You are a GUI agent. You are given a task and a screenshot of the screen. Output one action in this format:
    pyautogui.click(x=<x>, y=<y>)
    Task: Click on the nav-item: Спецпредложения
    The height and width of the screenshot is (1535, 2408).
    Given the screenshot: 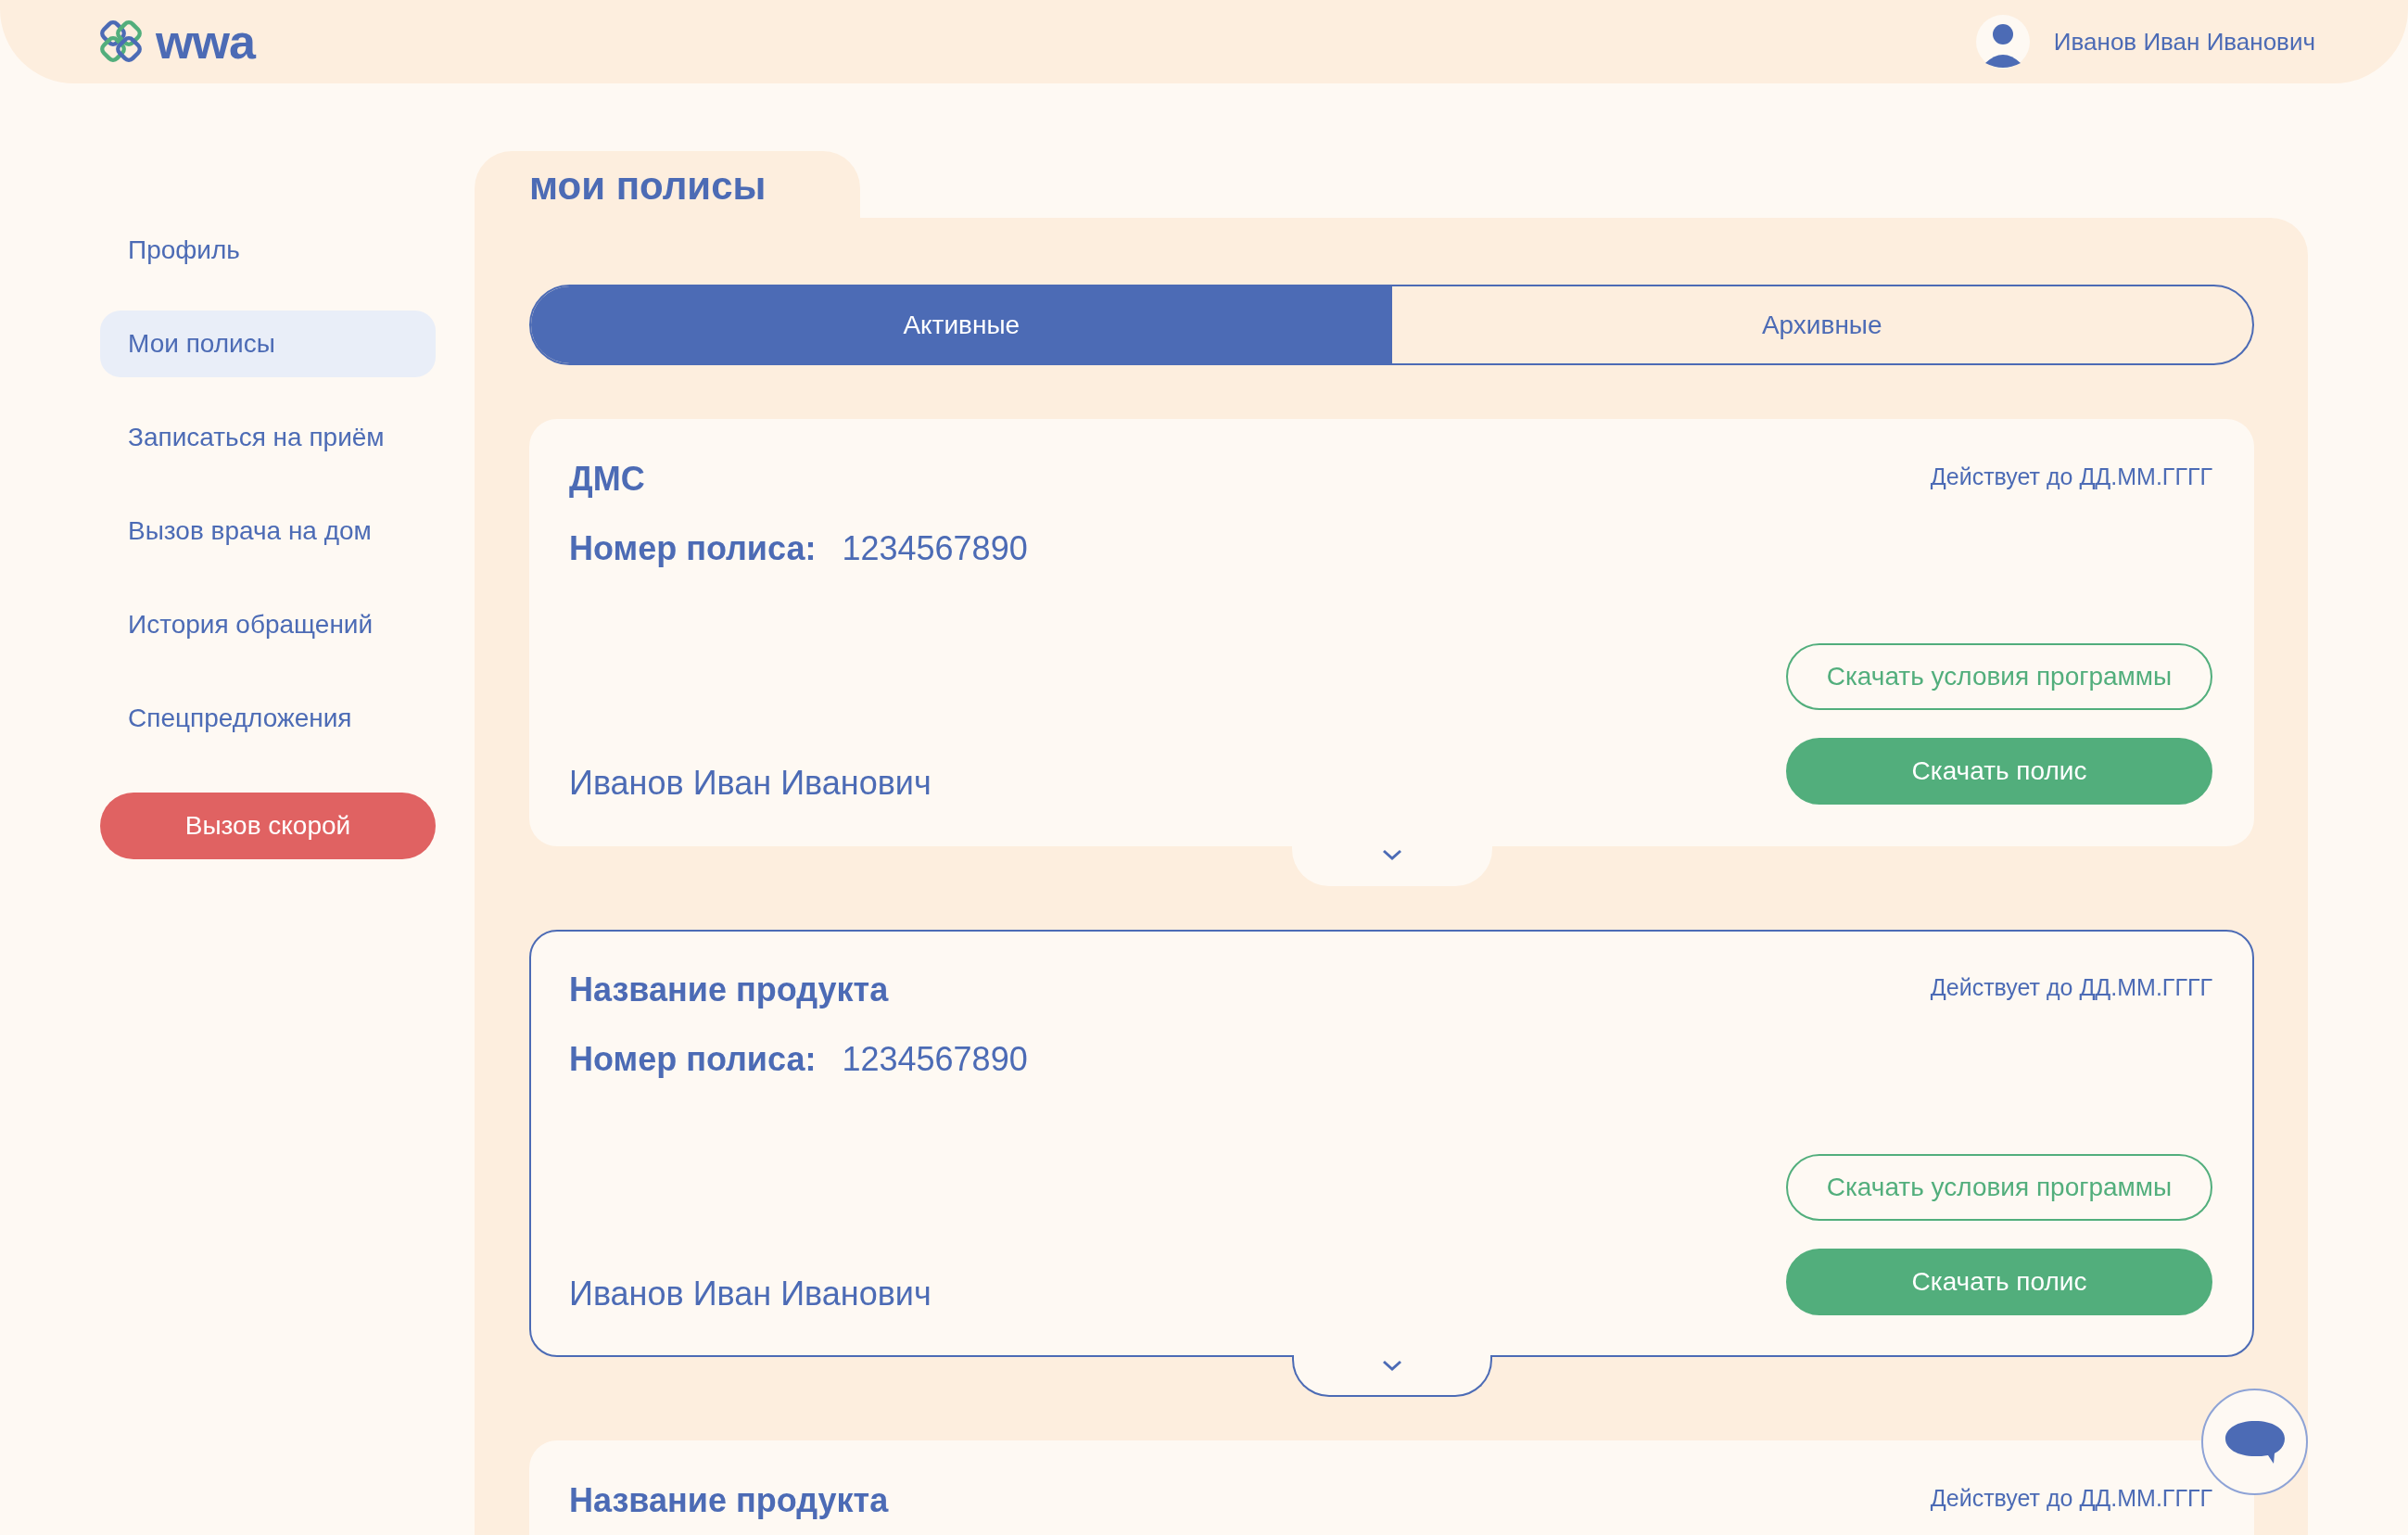 What is the action you would take?
    pyautogui.click(x=268, y=718)
    